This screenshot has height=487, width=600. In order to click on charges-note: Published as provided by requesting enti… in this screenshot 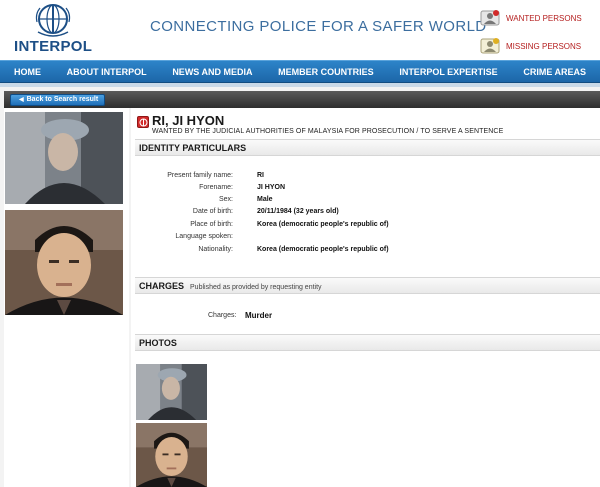, I will do `click(256, 287)`.